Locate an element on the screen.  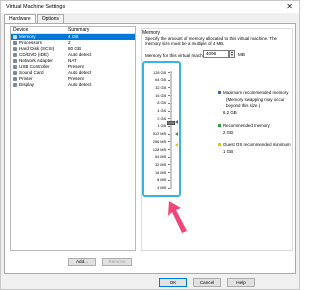
scale-label: 1 GB is located at coordinates (161, 126).